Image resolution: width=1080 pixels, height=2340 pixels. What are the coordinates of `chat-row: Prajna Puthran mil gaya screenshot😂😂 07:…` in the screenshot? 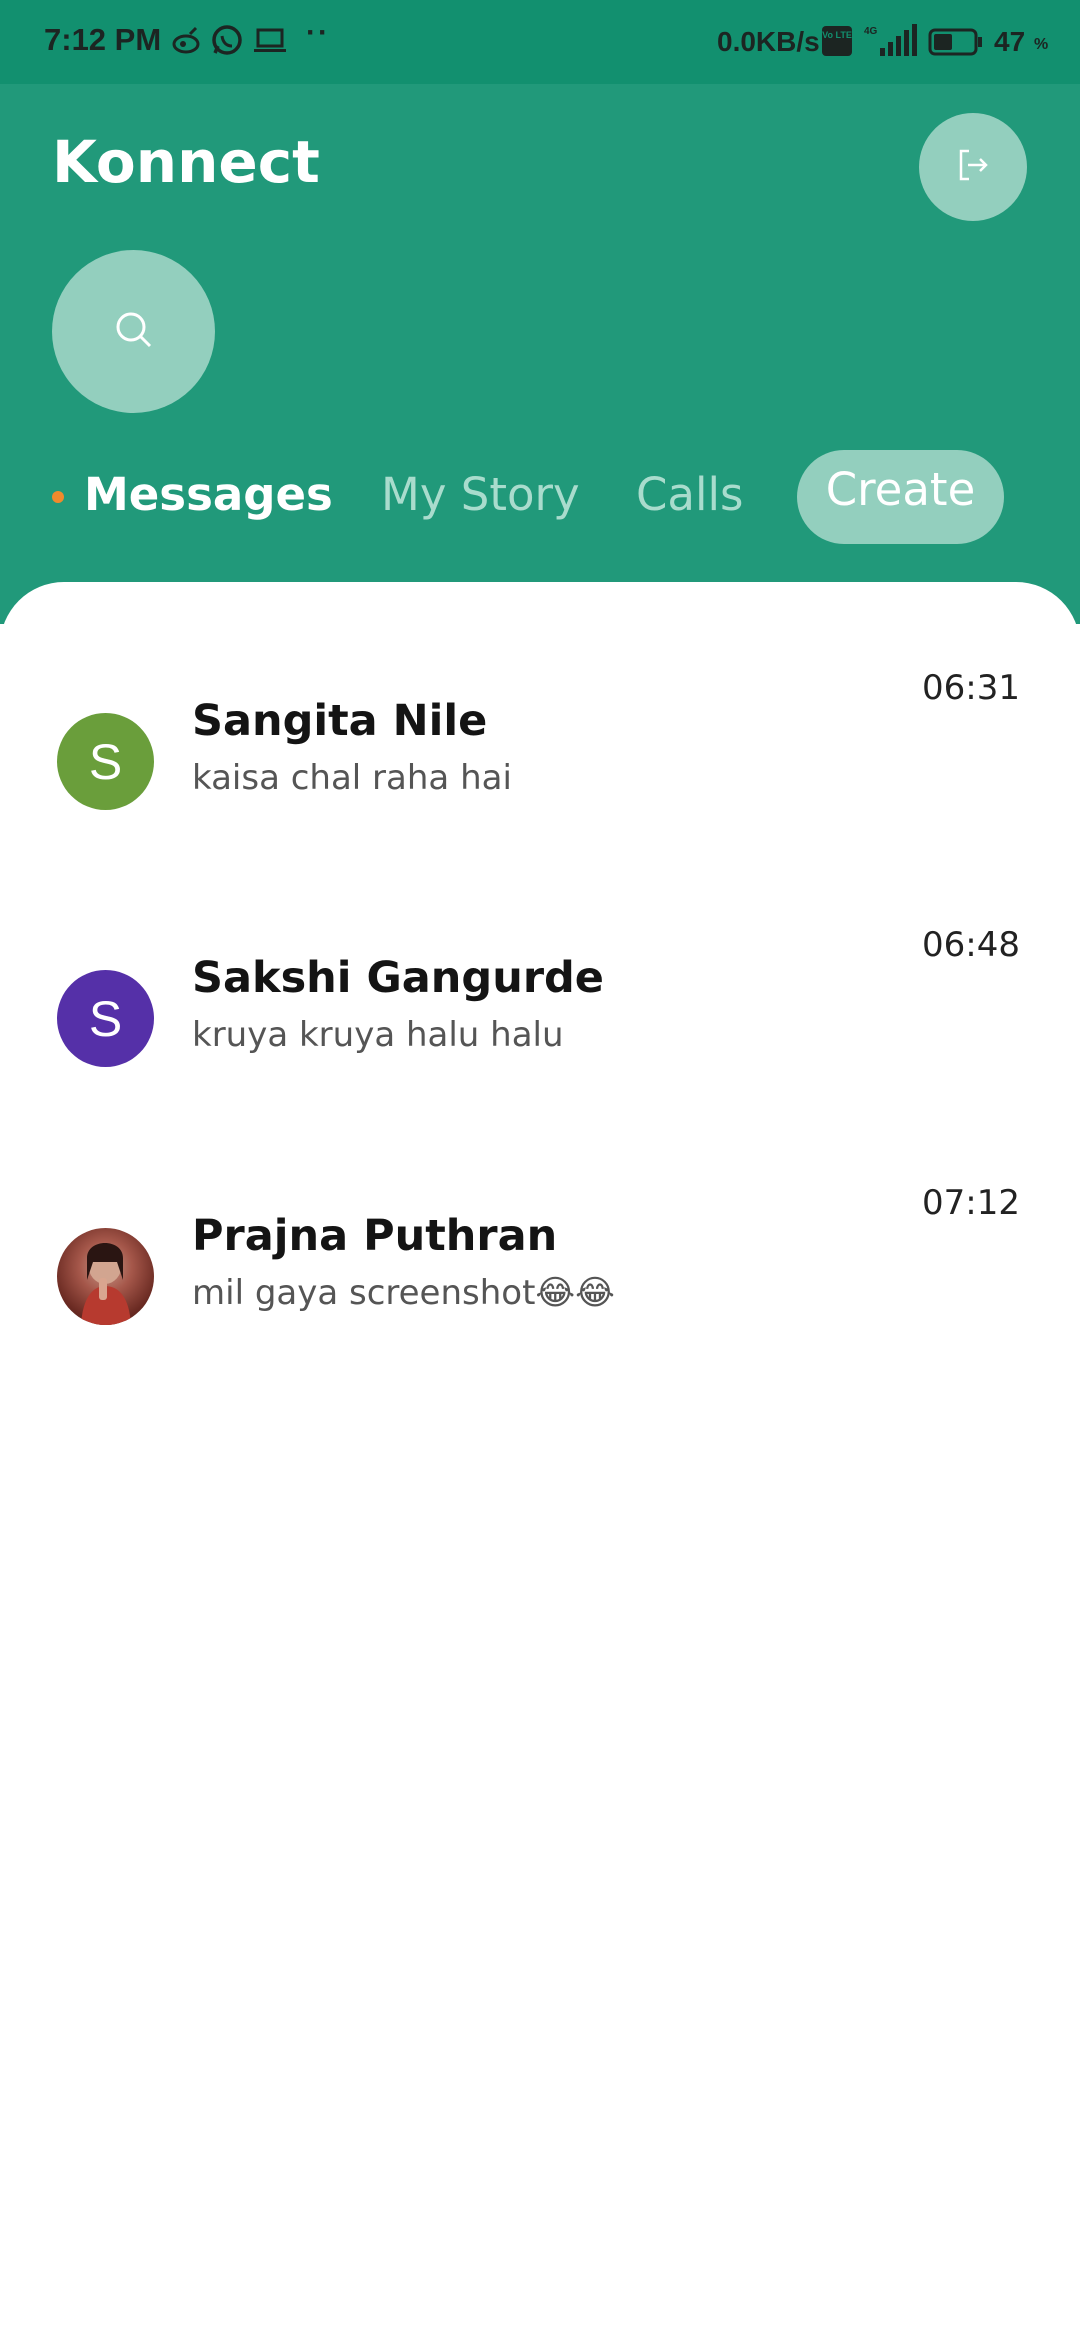 It's located at (540, 1283).